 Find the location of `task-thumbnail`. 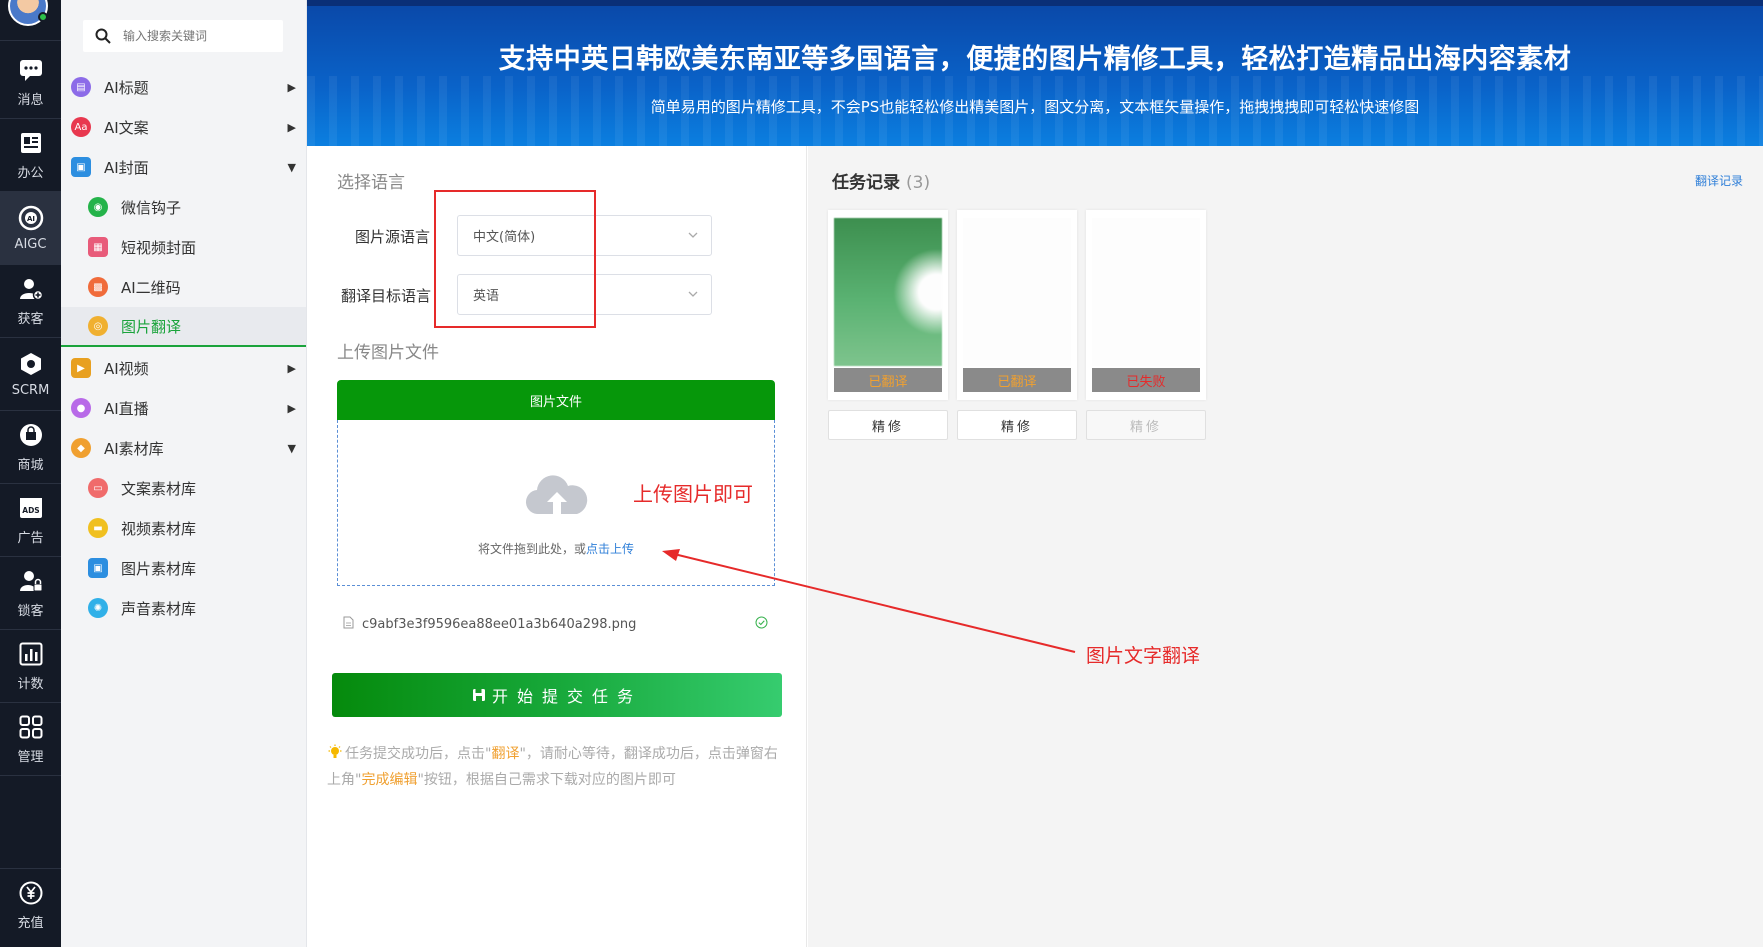

task-thumbnail is located at coordinates (888, 292).